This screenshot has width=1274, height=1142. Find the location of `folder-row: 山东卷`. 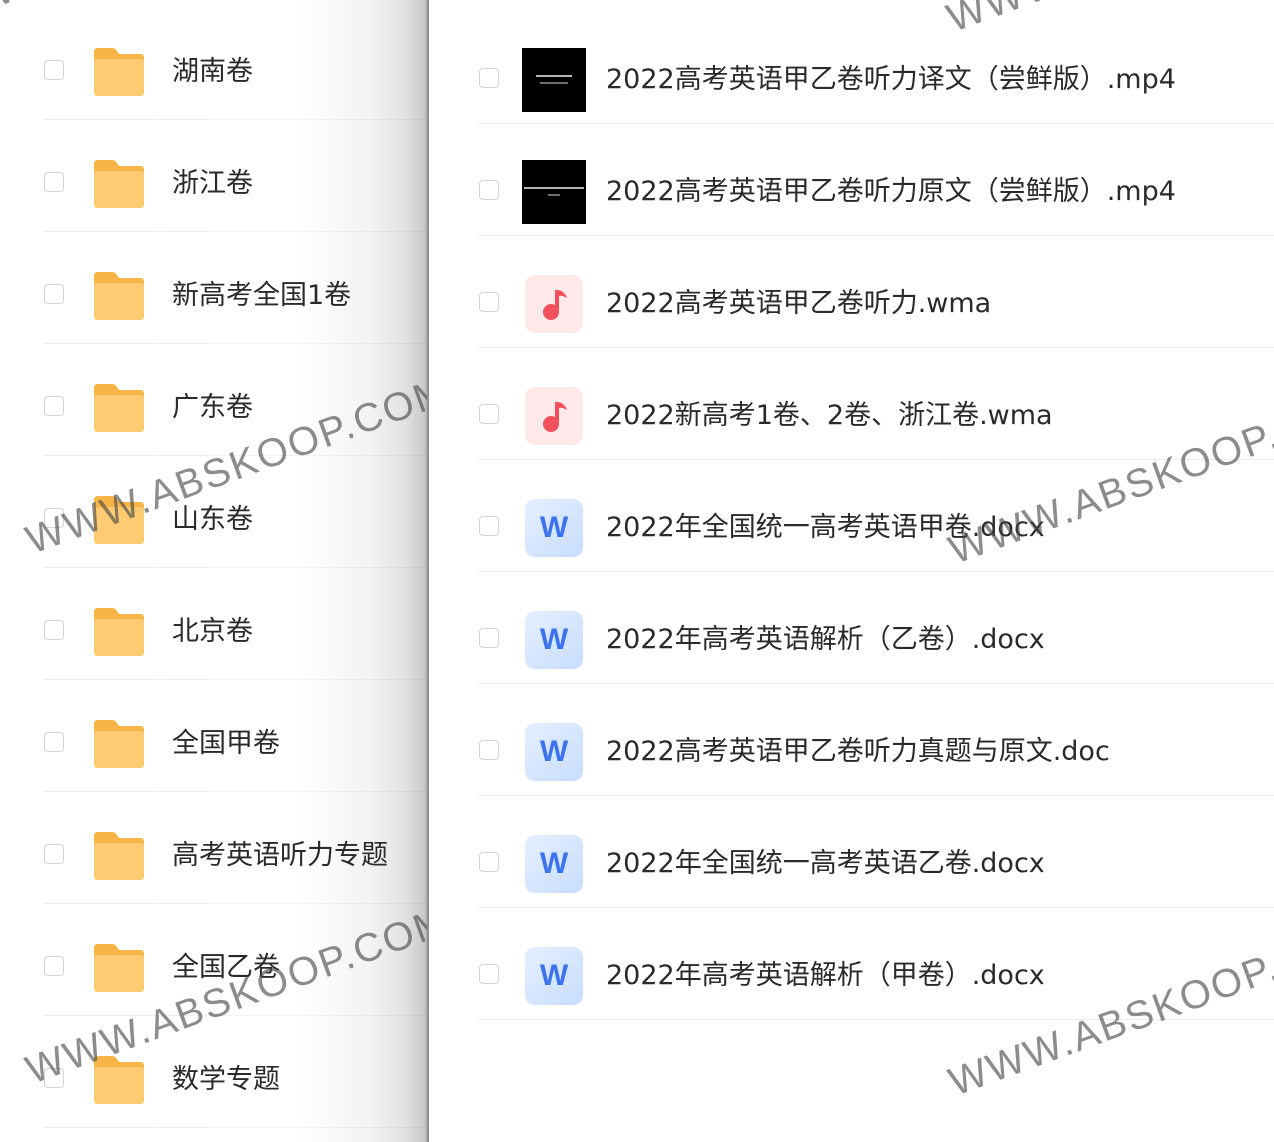

folder-row: 山东卷 is located at coordinates (214, 512).